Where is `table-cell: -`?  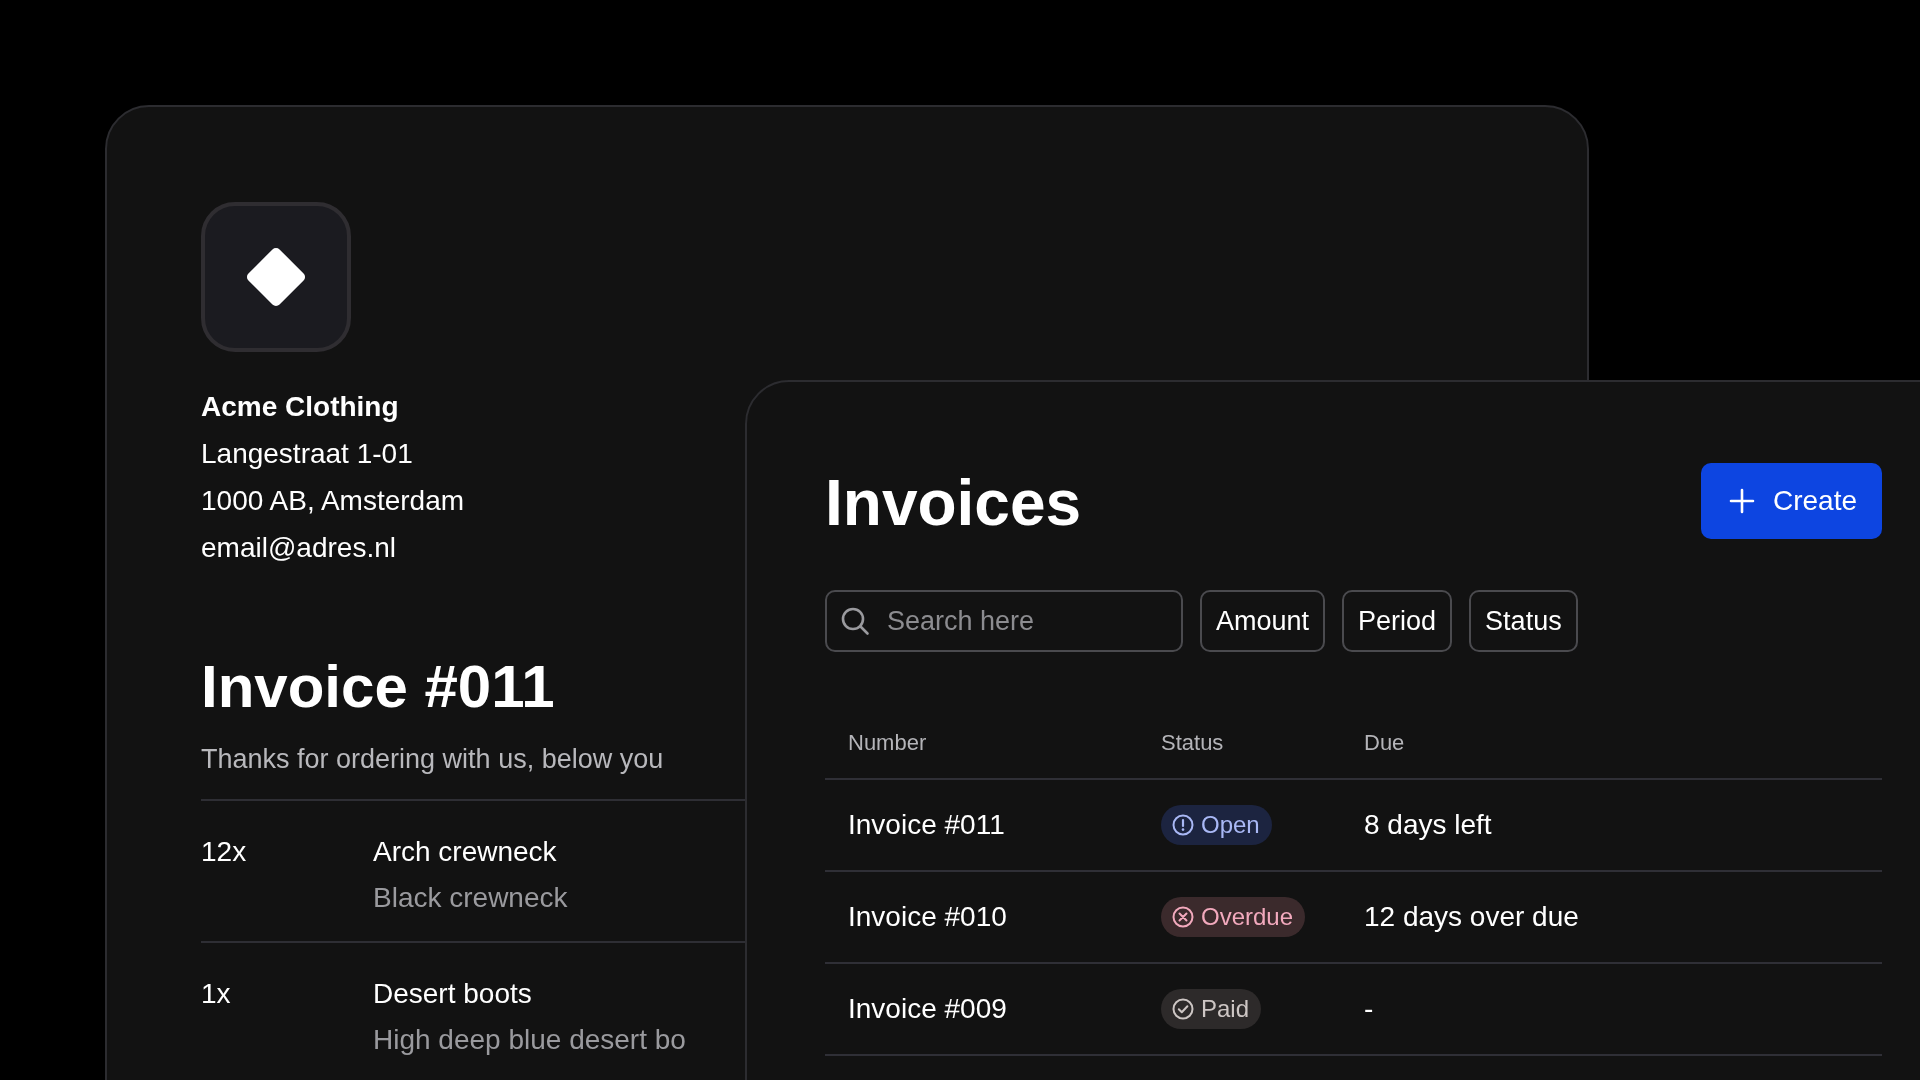 table-cell: - is located at coordinates (1611, 1009).